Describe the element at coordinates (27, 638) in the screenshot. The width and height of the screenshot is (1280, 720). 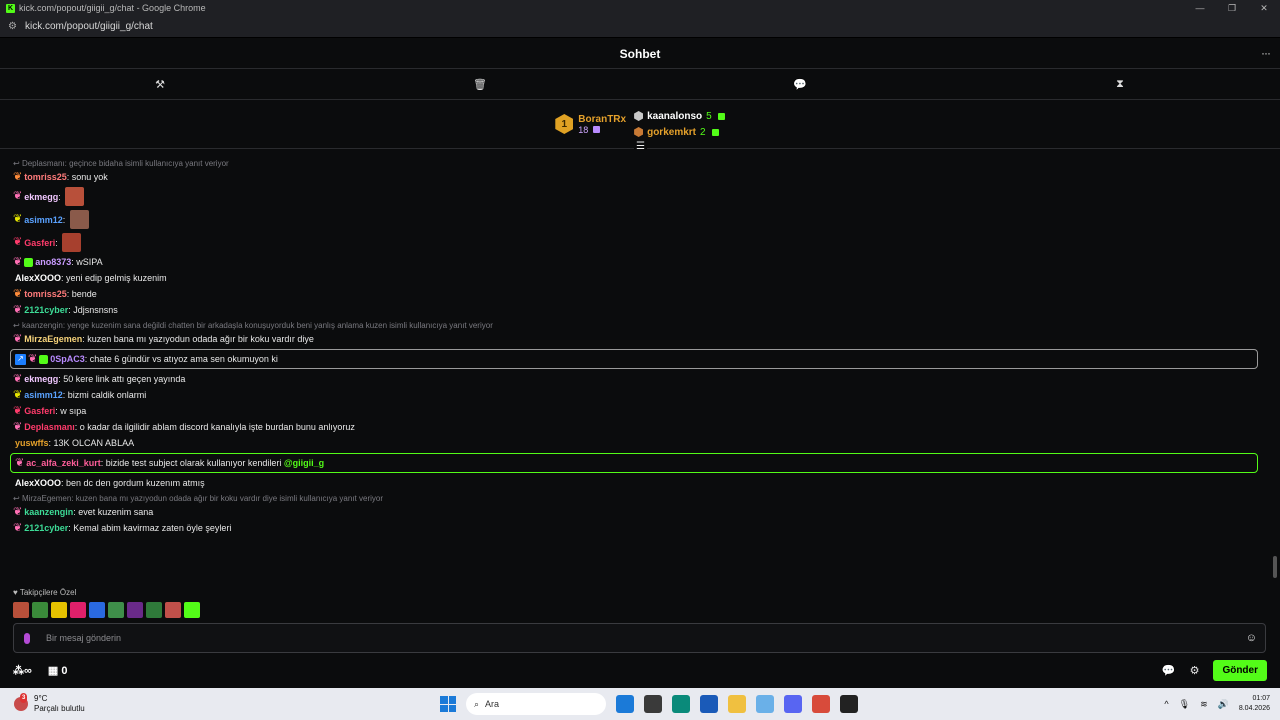
I see `mic-icon` at that location.